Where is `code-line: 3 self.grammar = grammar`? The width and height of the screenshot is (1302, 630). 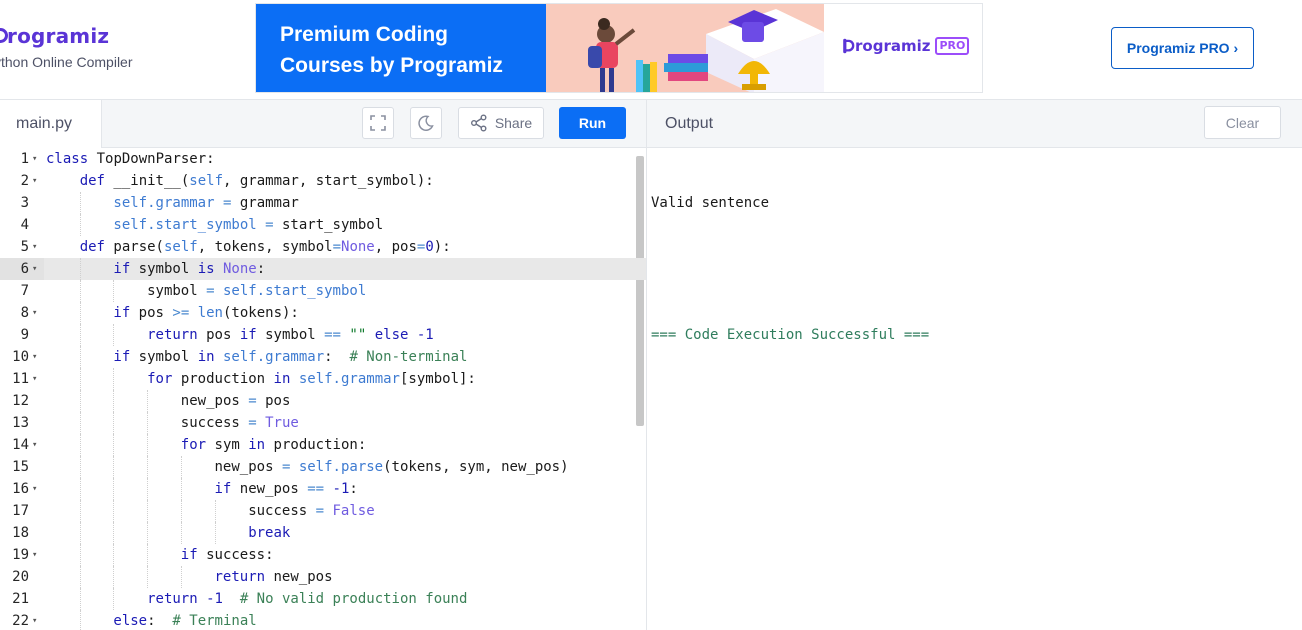 code-line: 3 self.grammar = grammar is located at coordinates (323, 203).